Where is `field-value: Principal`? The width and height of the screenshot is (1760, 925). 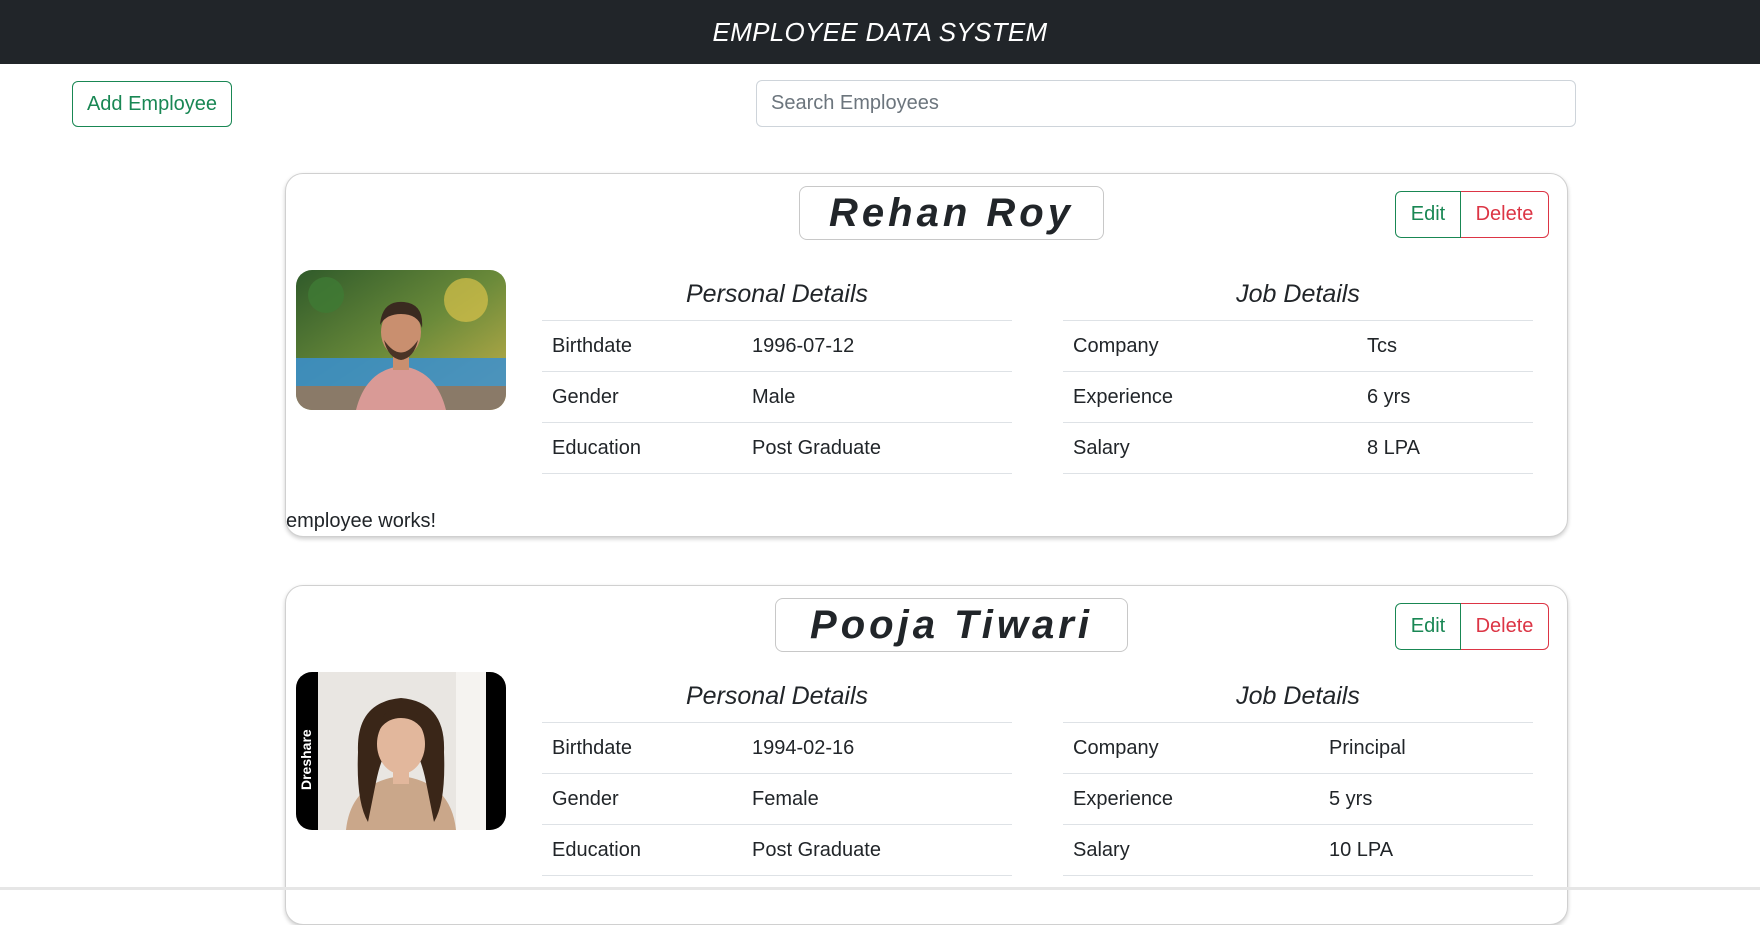
field-value: Principal is located at coordinates (1426, 748).